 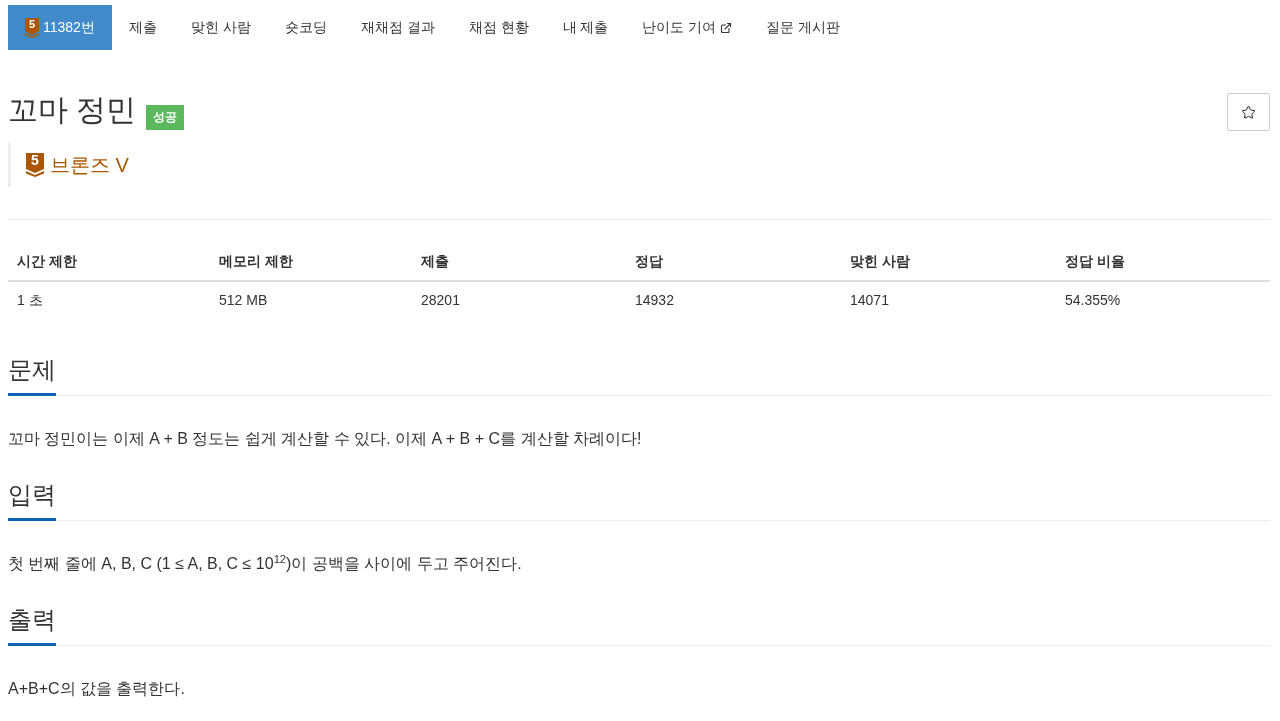 I want to click on section-title: 입력, so click(x=32, y=500).